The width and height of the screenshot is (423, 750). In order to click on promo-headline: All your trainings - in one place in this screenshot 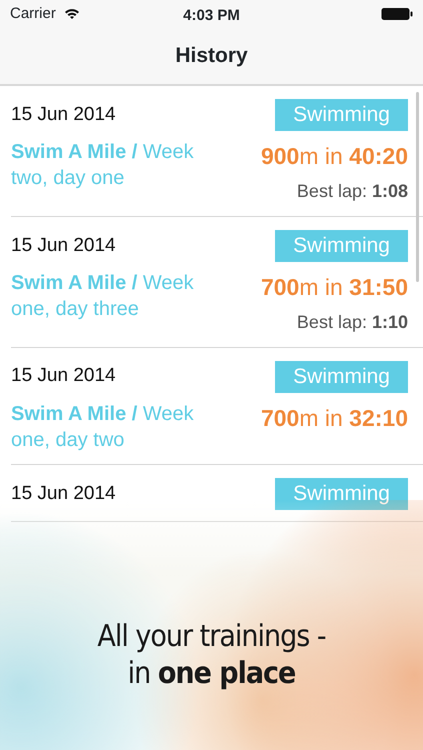, I will do `click(211, 655)`.